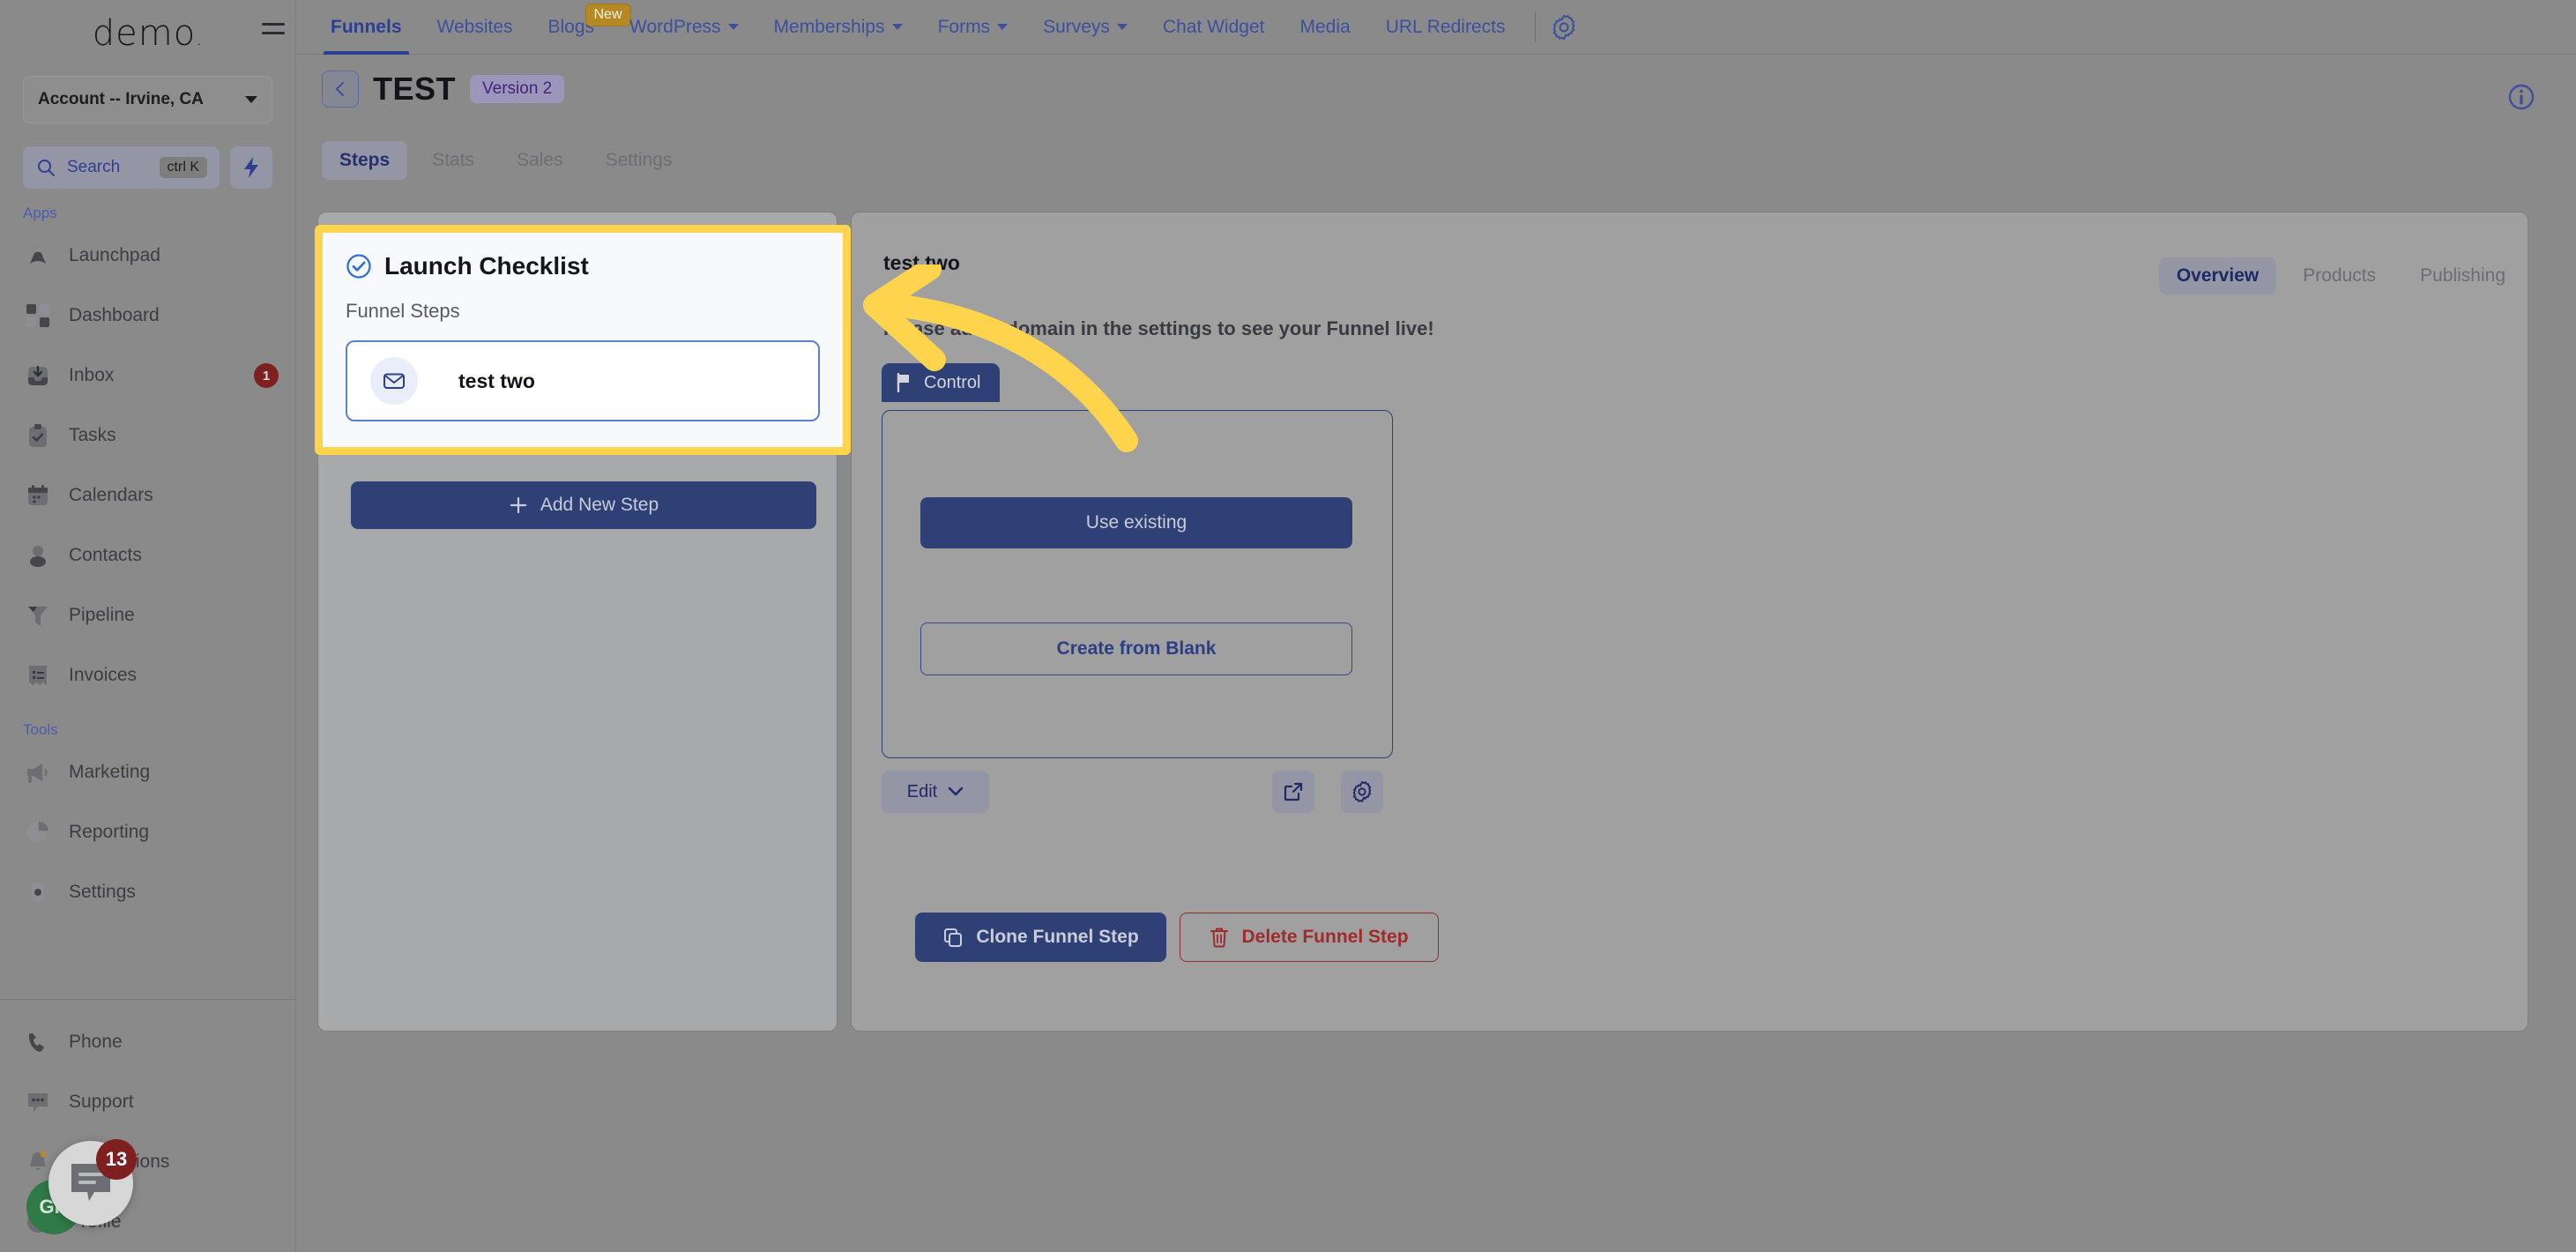 Image resolution: width=2576 pixels, height=1252 pixels. Describe the element at coordinates (38, 256) in the screenshot. I see `rocket-icon` at that location.